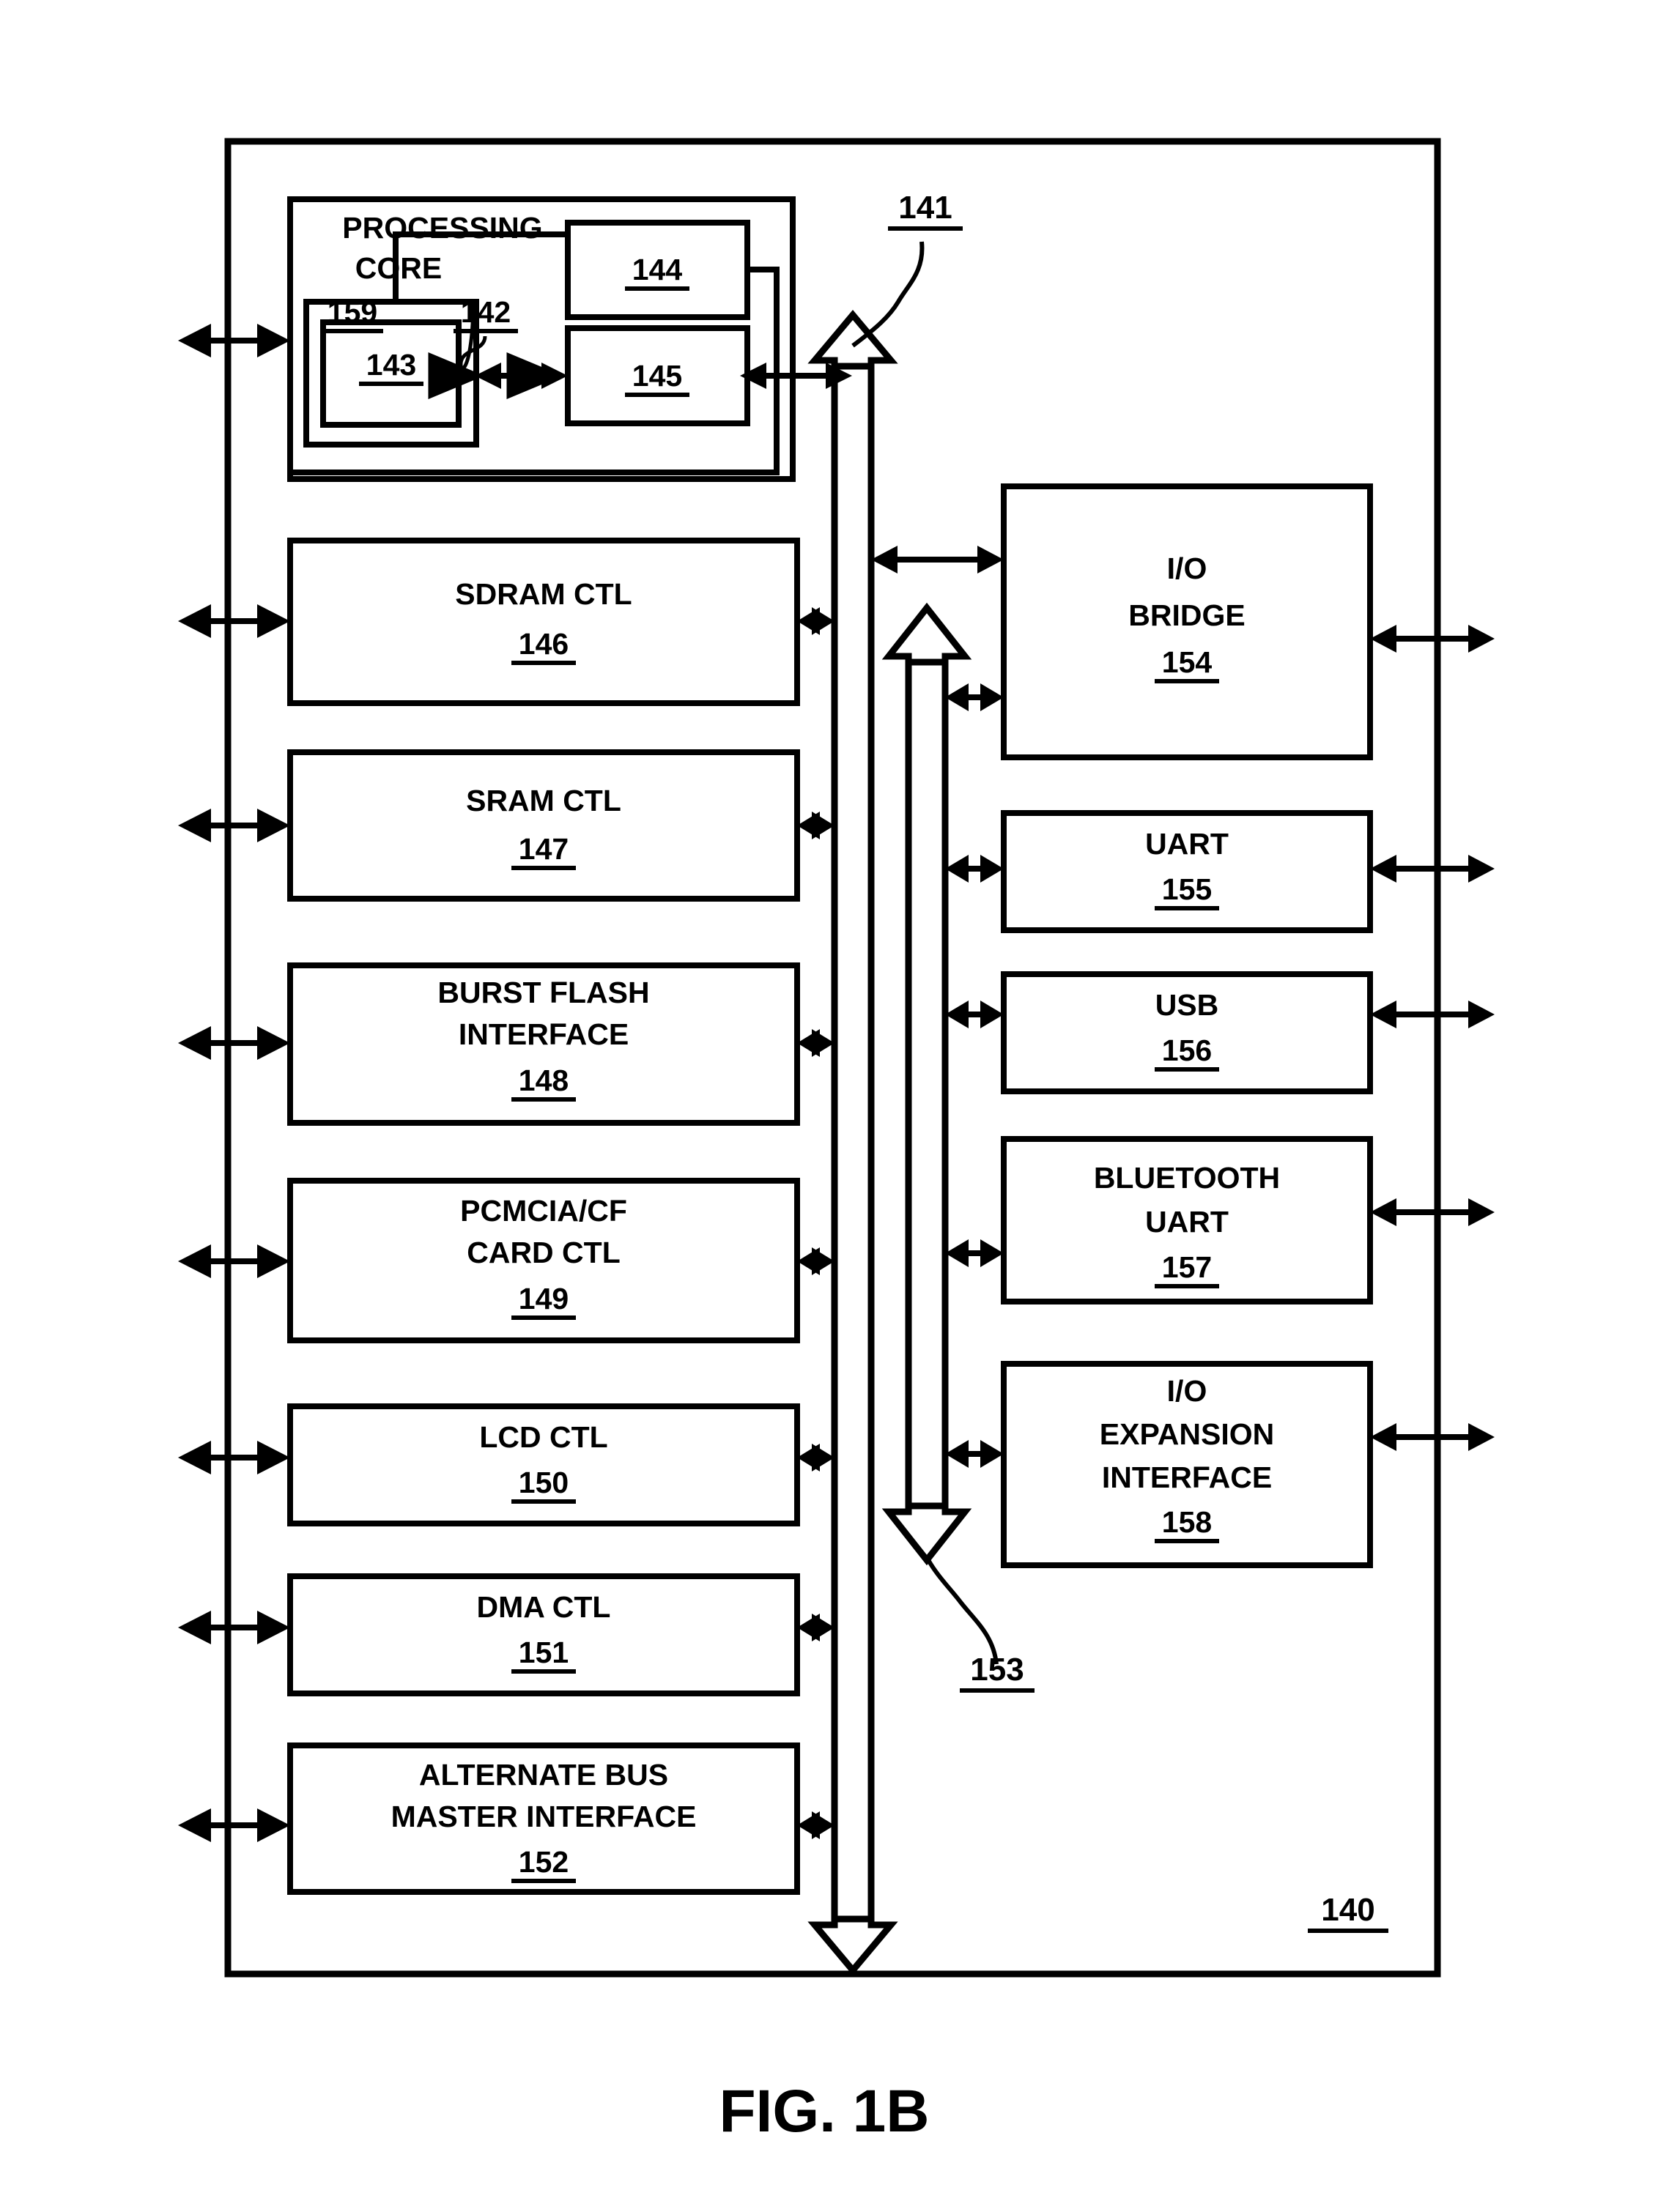 This screenshot has height=2212, width=1658. What do you see at coordinates (1187, 1050) in the screenshot?
I see `block-usb-ref: 156` at bounding box center [1187, 1050].